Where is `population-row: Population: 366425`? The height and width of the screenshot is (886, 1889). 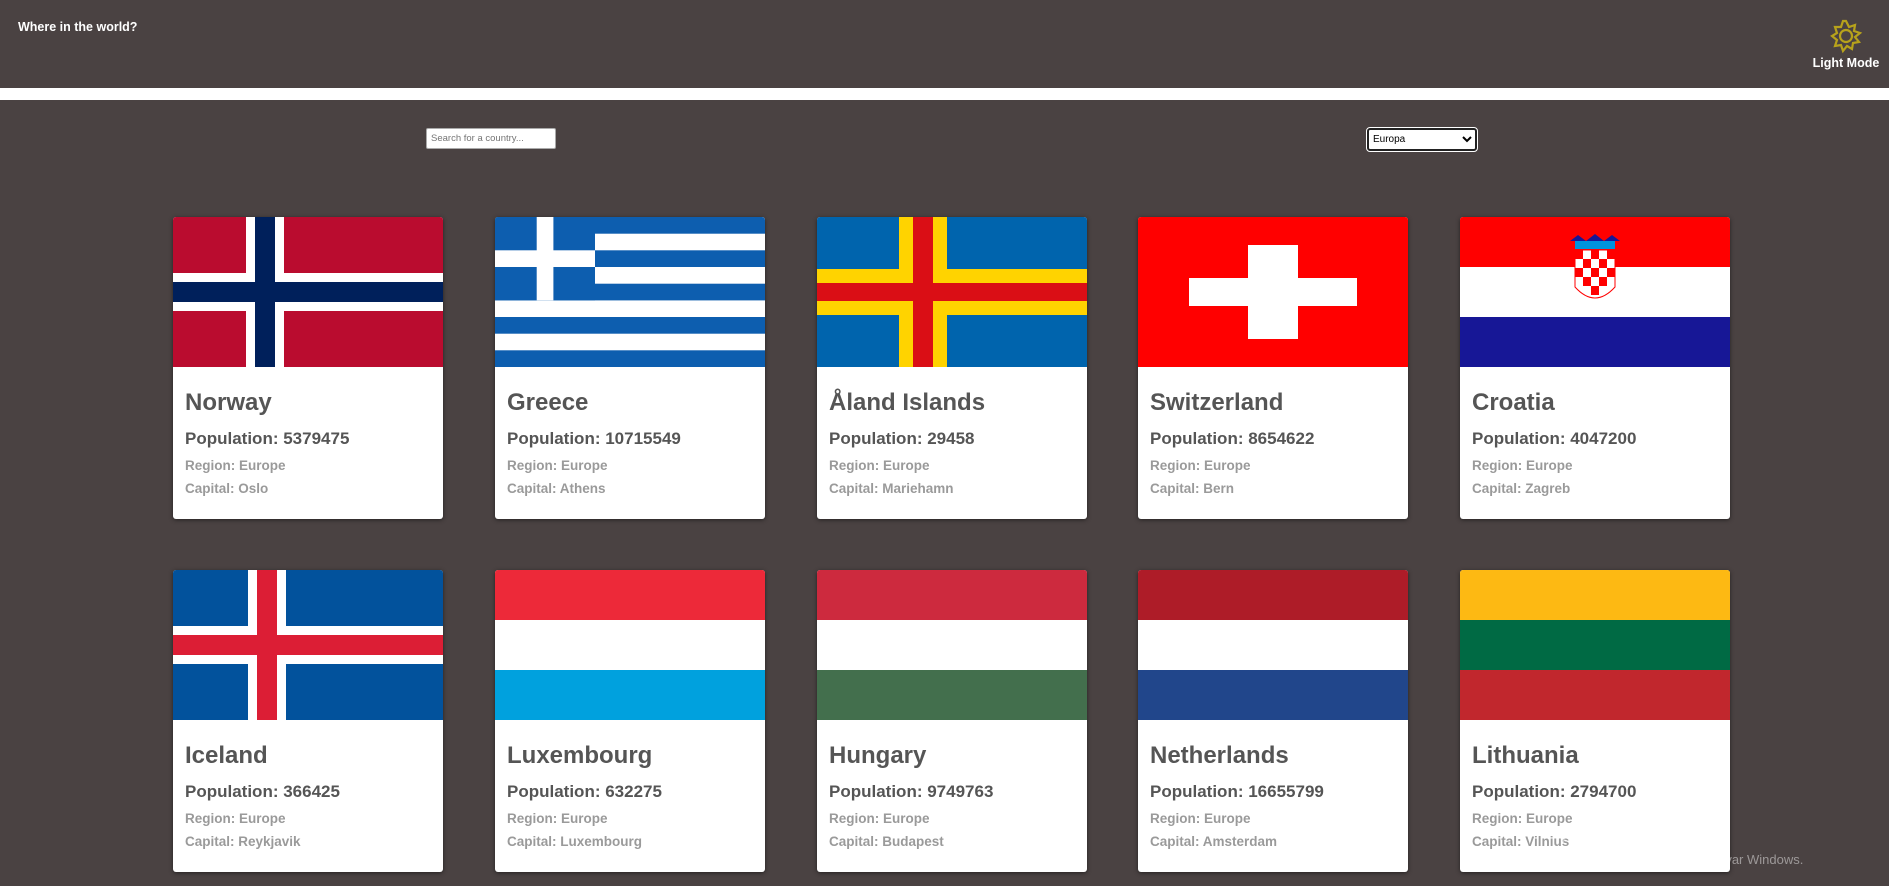
population-row: Population: 366425 is located at coordinates (308, 792).